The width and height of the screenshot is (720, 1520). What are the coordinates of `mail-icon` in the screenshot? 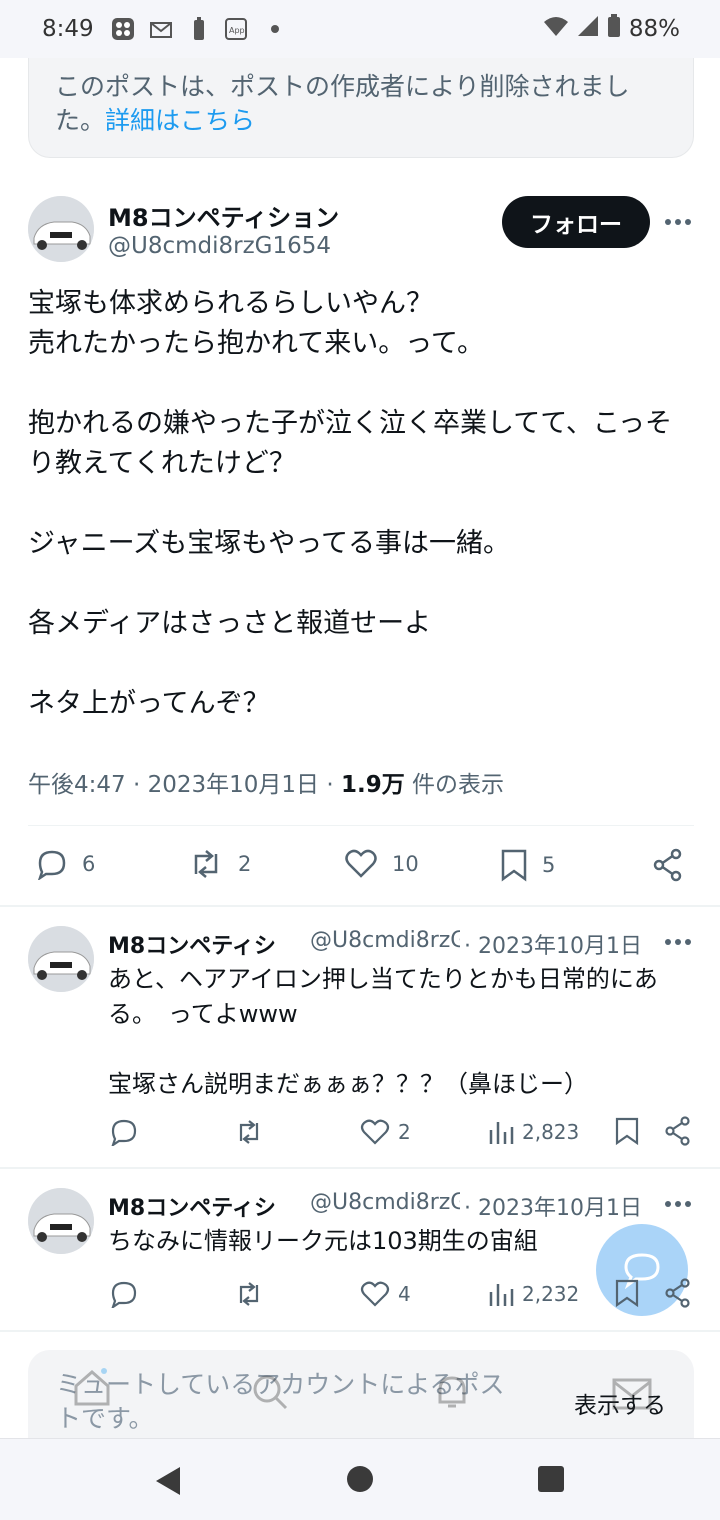 It's located at (161, 29).